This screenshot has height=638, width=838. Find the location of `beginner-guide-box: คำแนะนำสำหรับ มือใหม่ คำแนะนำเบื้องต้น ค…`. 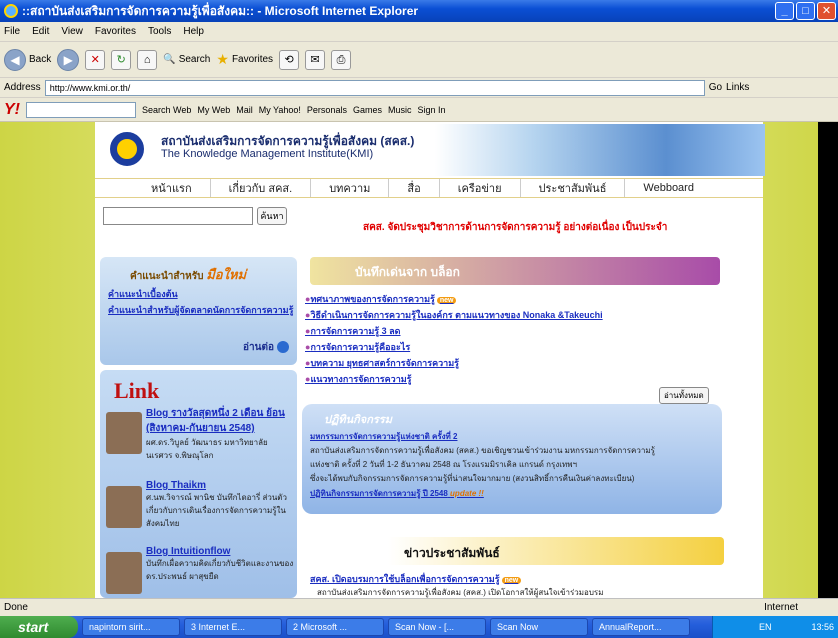

beginner-guide-box: คำแนะนำสำหรับ มือใหม่ คำแนะนำเบื้องต้น ค… is located at coordinates (198, 311).